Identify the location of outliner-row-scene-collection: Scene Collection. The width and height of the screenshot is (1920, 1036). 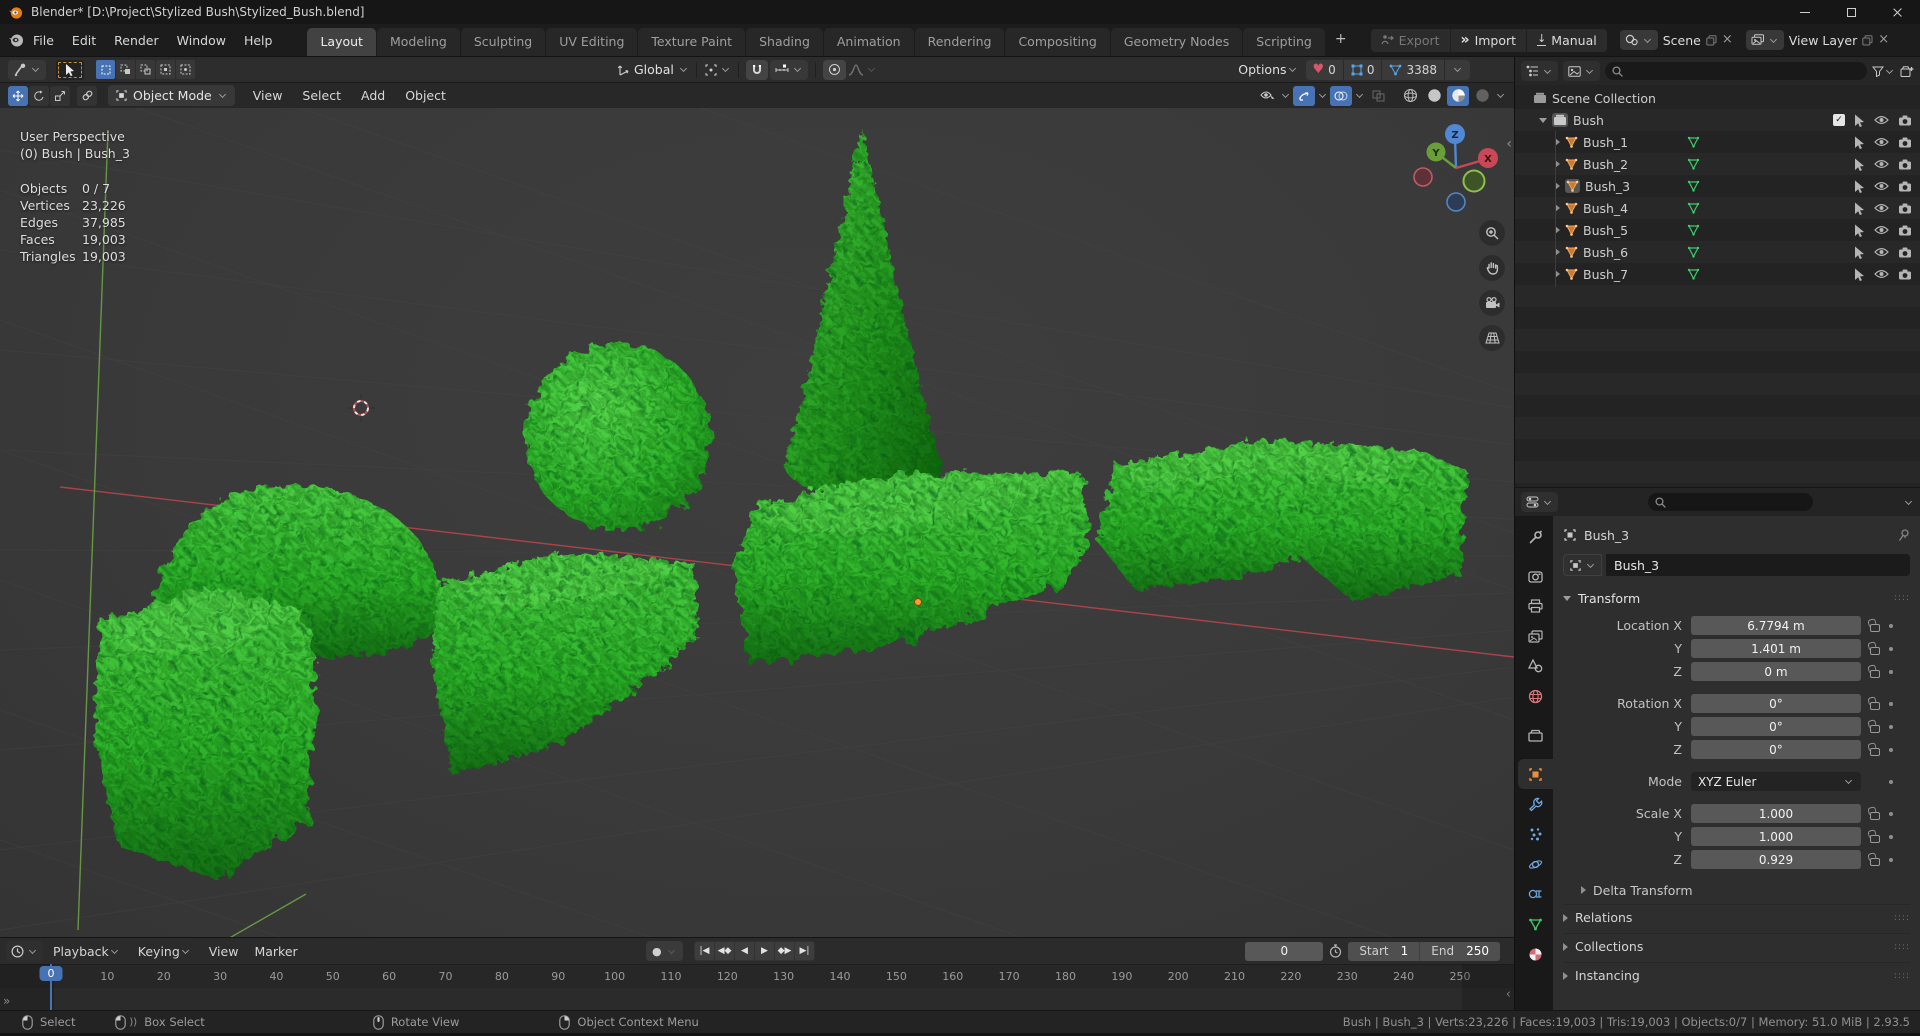
(1717, 98).